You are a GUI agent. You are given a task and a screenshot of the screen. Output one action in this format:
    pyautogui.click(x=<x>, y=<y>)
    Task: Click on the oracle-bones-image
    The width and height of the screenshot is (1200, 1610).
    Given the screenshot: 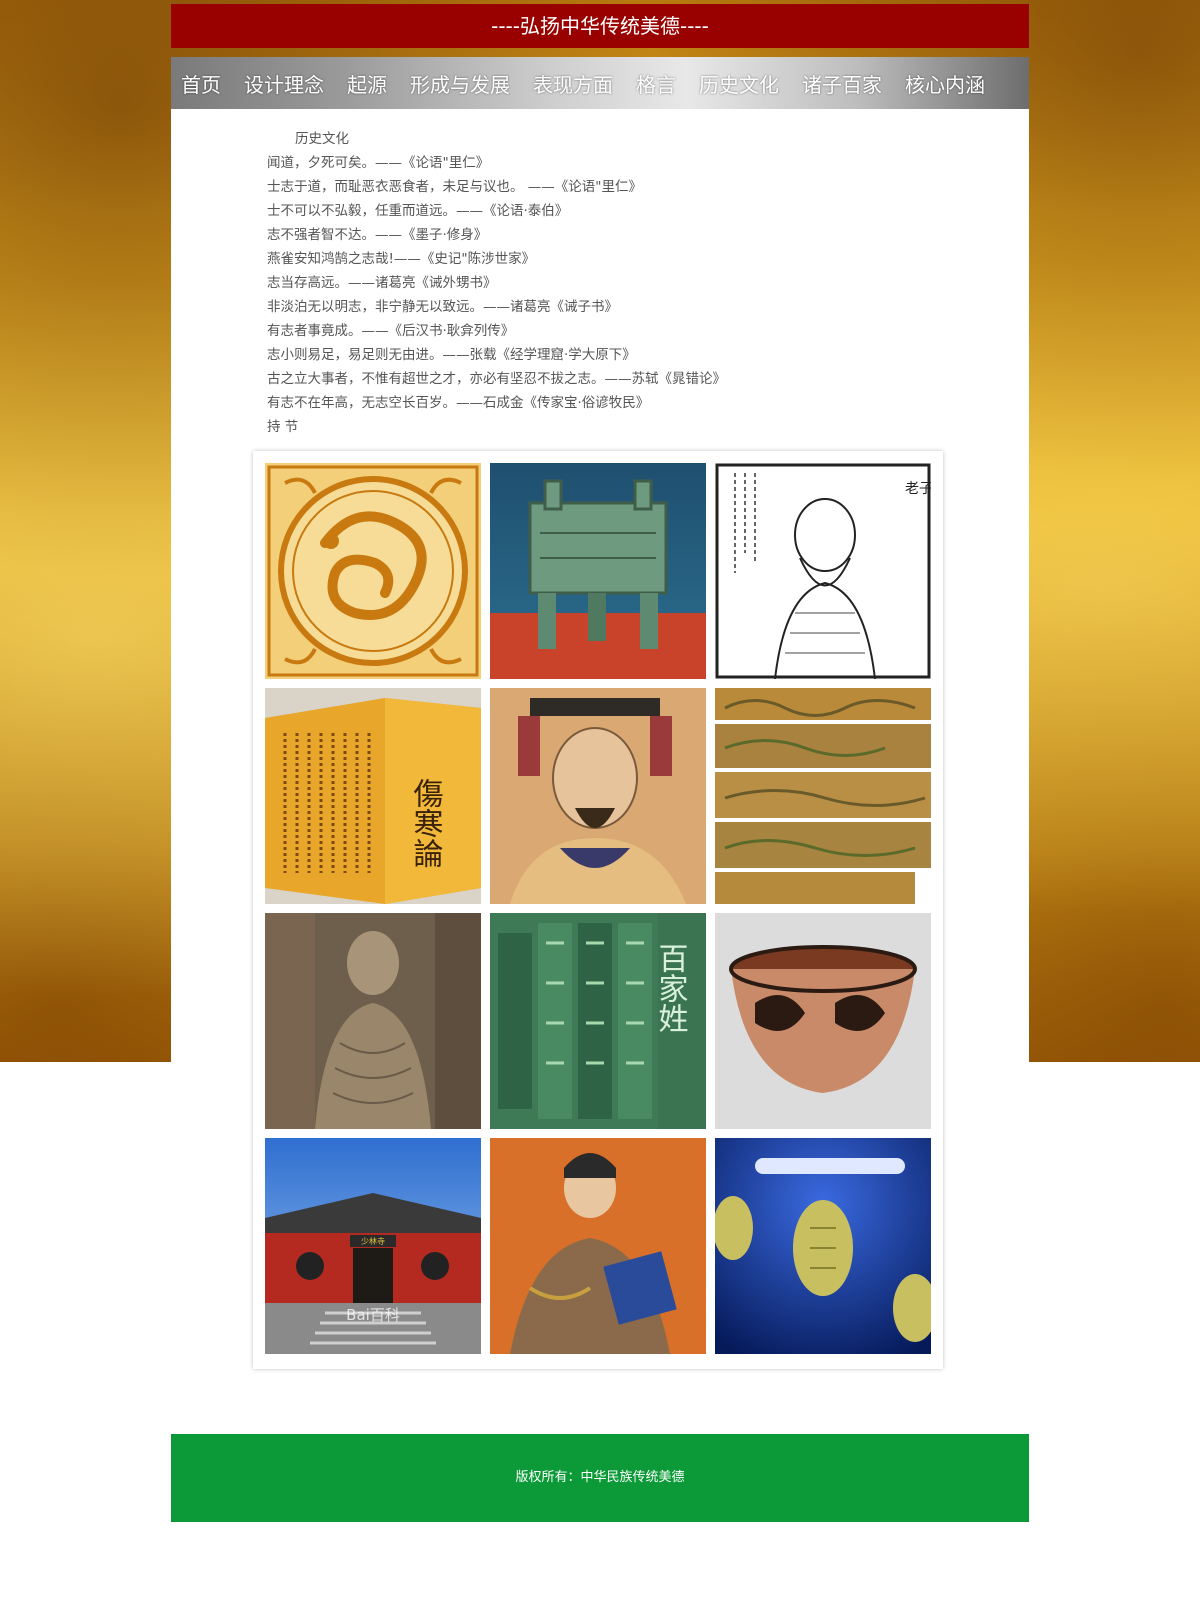 What is the action you would take?
    pyautogui.click(x=823, y=1246)
    